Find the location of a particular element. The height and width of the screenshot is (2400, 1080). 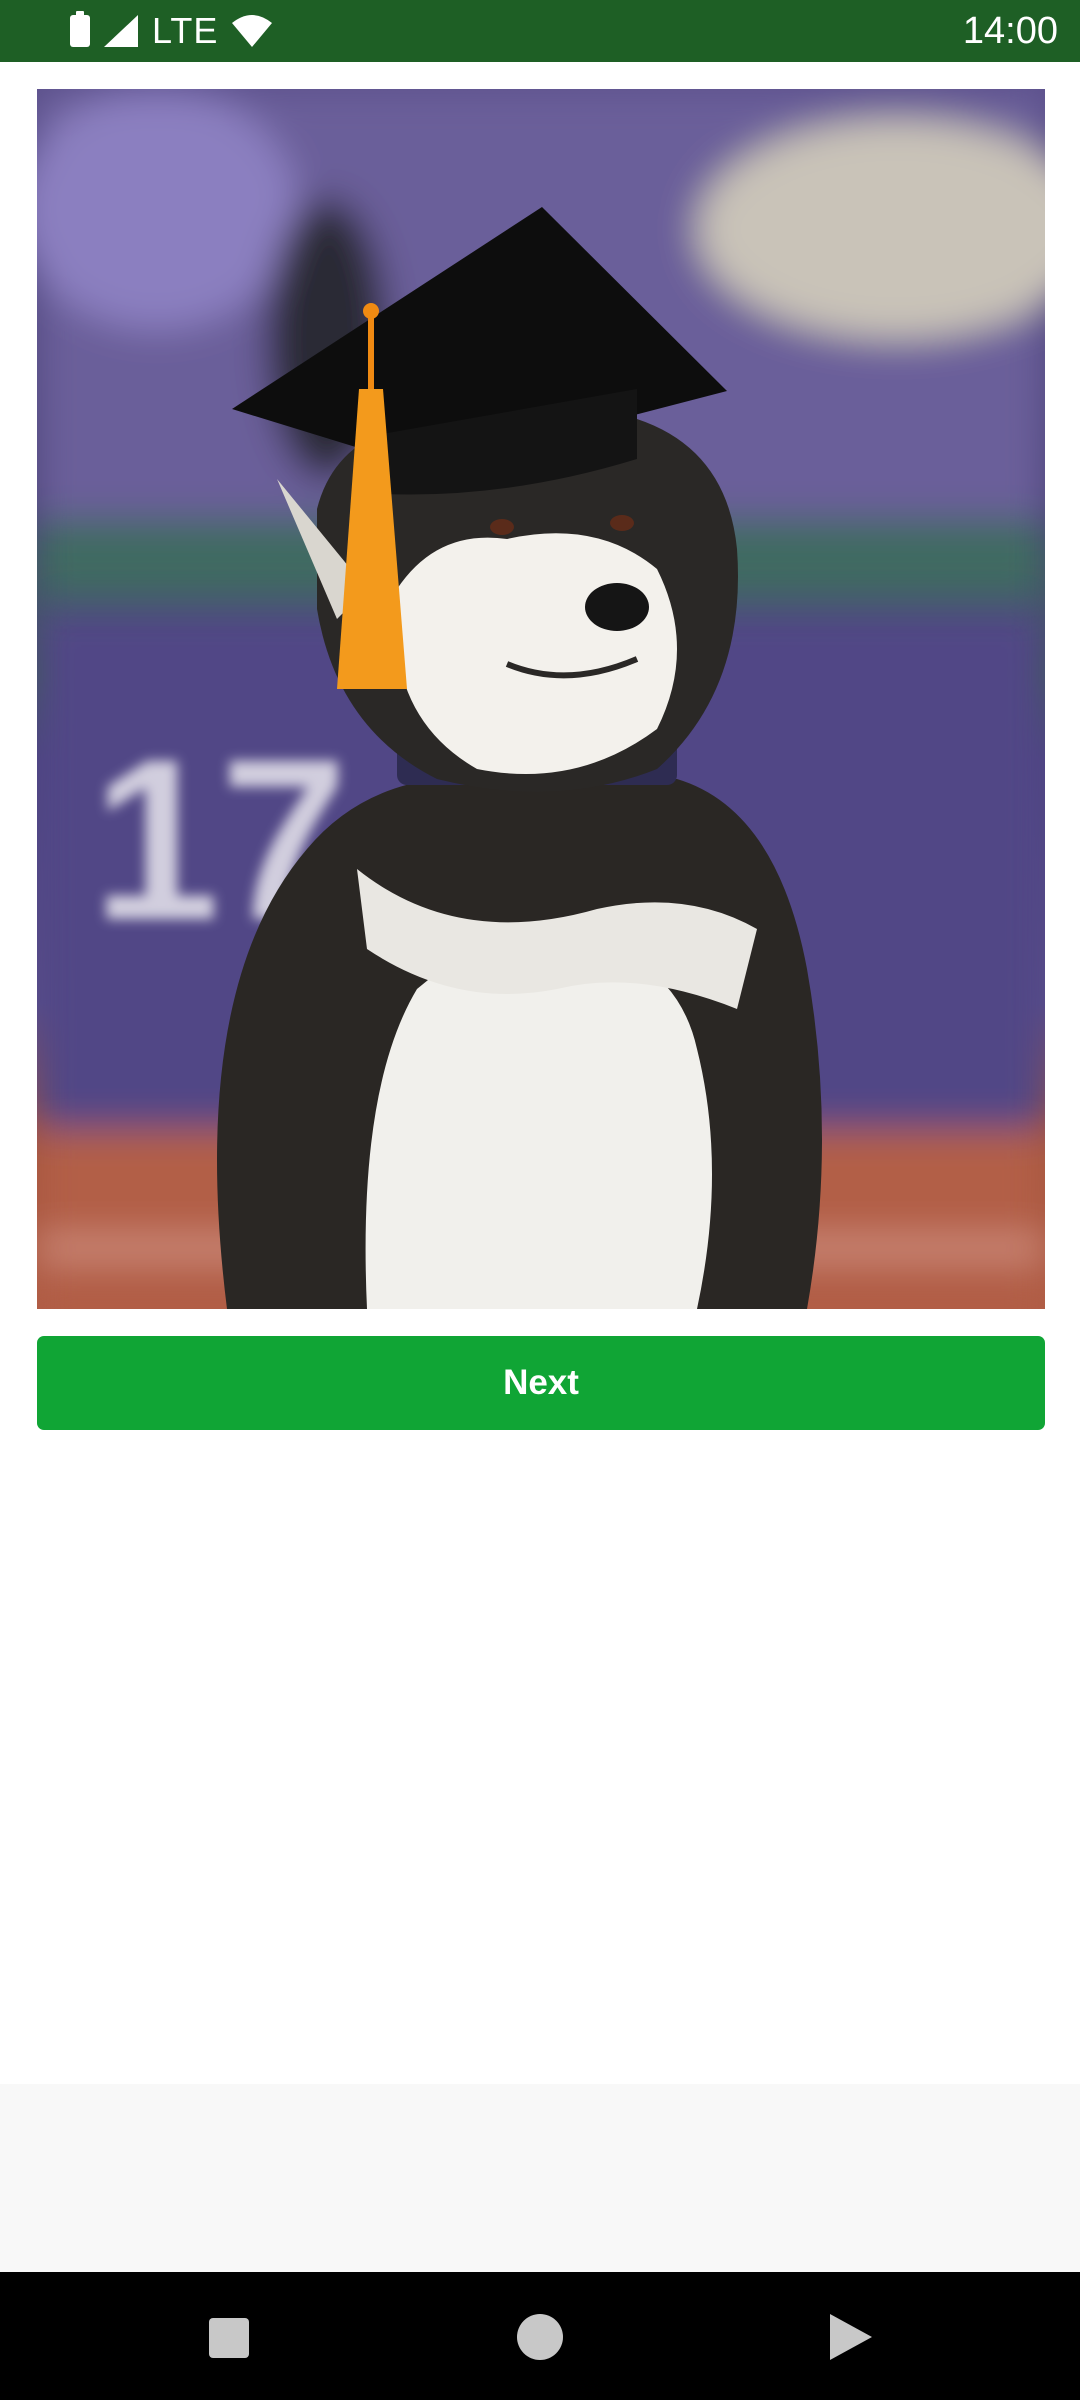

battery-icon is located at coordinates (80, 29).